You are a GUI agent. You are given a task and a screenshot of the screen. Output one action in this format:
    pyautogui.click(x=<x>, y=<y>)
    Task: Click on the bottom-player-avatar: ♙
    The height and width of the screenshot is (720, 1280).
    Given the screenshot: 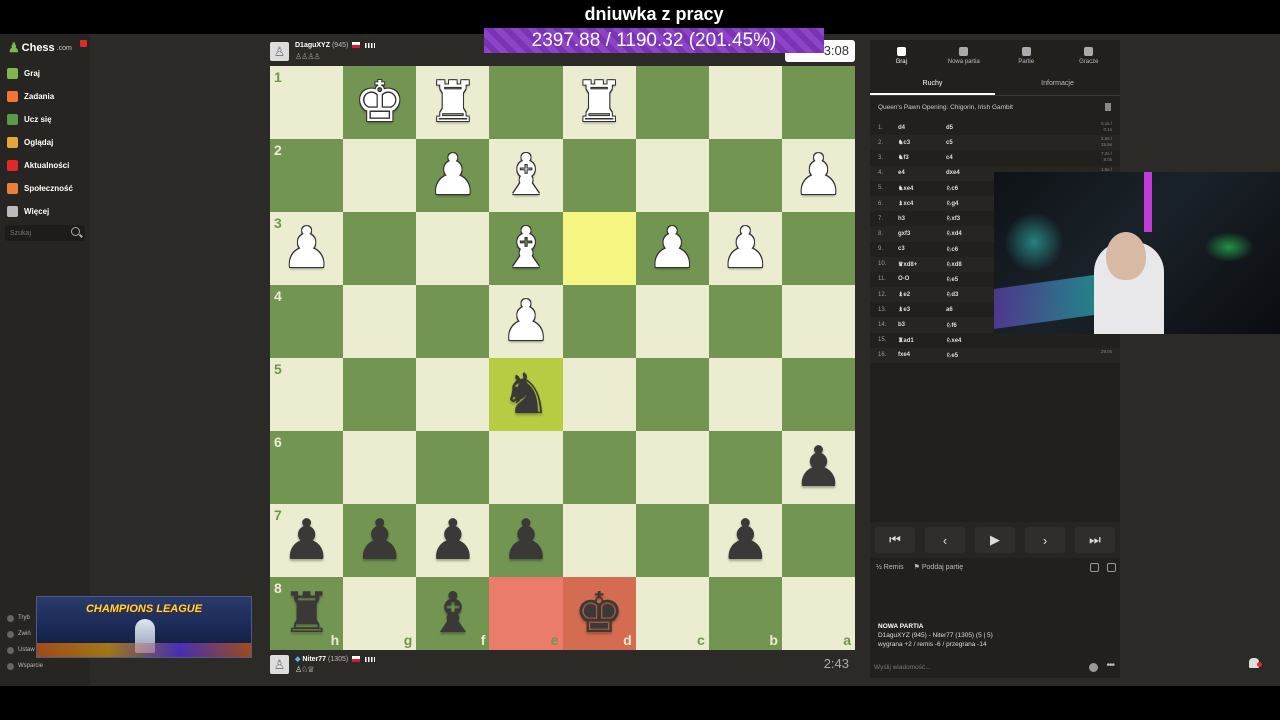 What is the action you would take?
    pyautogui.click(x=279, y=664)
    